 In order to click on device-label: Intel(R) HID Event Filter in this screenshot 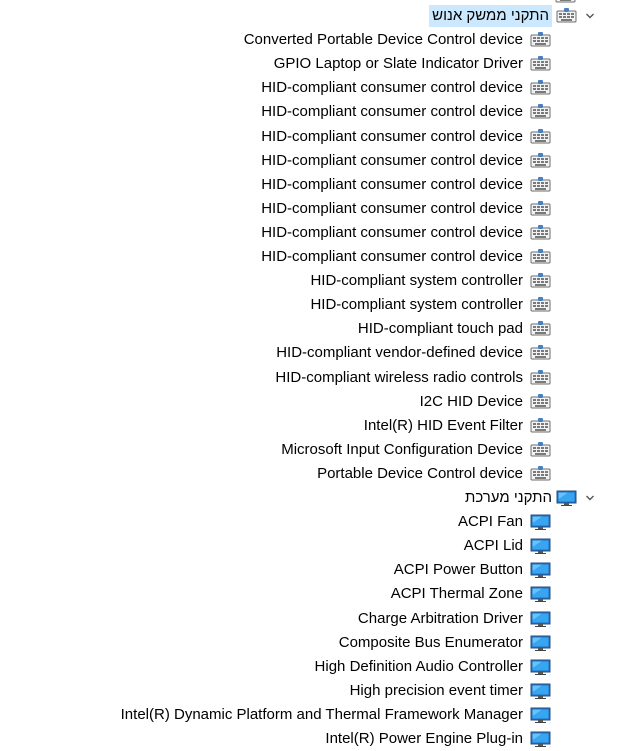, I will do `click(443, 425)`.